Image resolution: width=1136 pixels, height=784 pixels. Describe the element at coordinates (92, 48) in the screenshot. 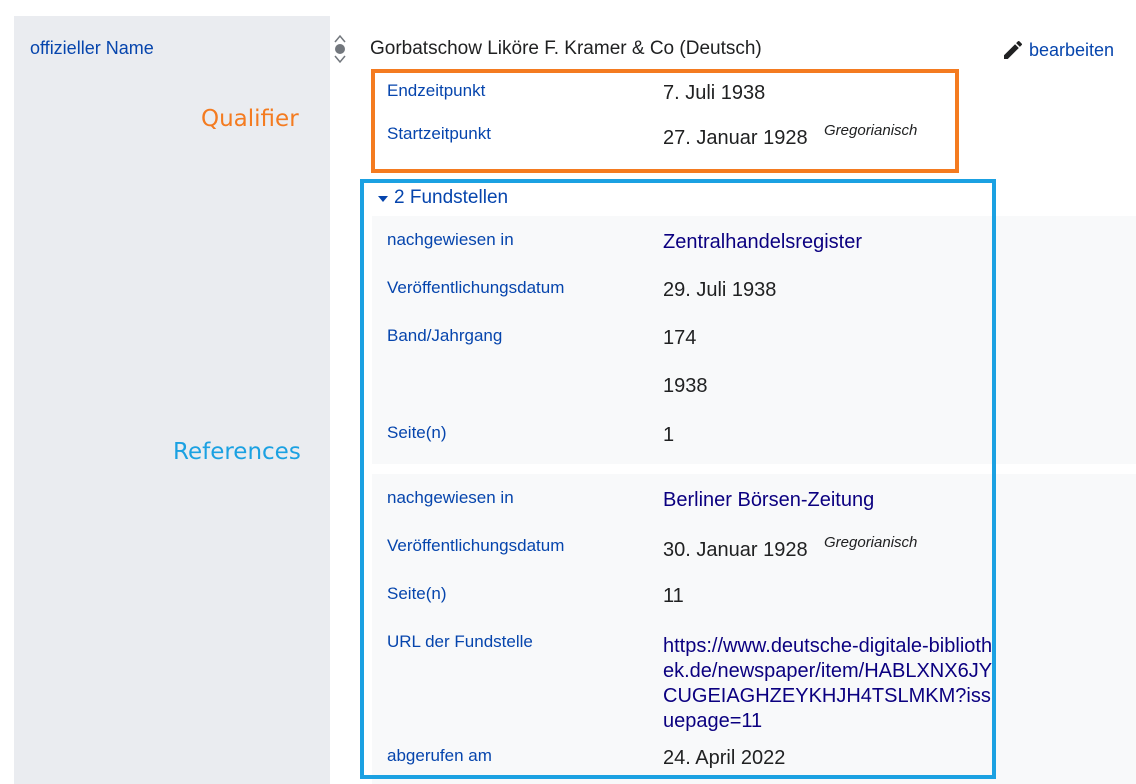

I see `property-name-link: offizieller Name` at that location.